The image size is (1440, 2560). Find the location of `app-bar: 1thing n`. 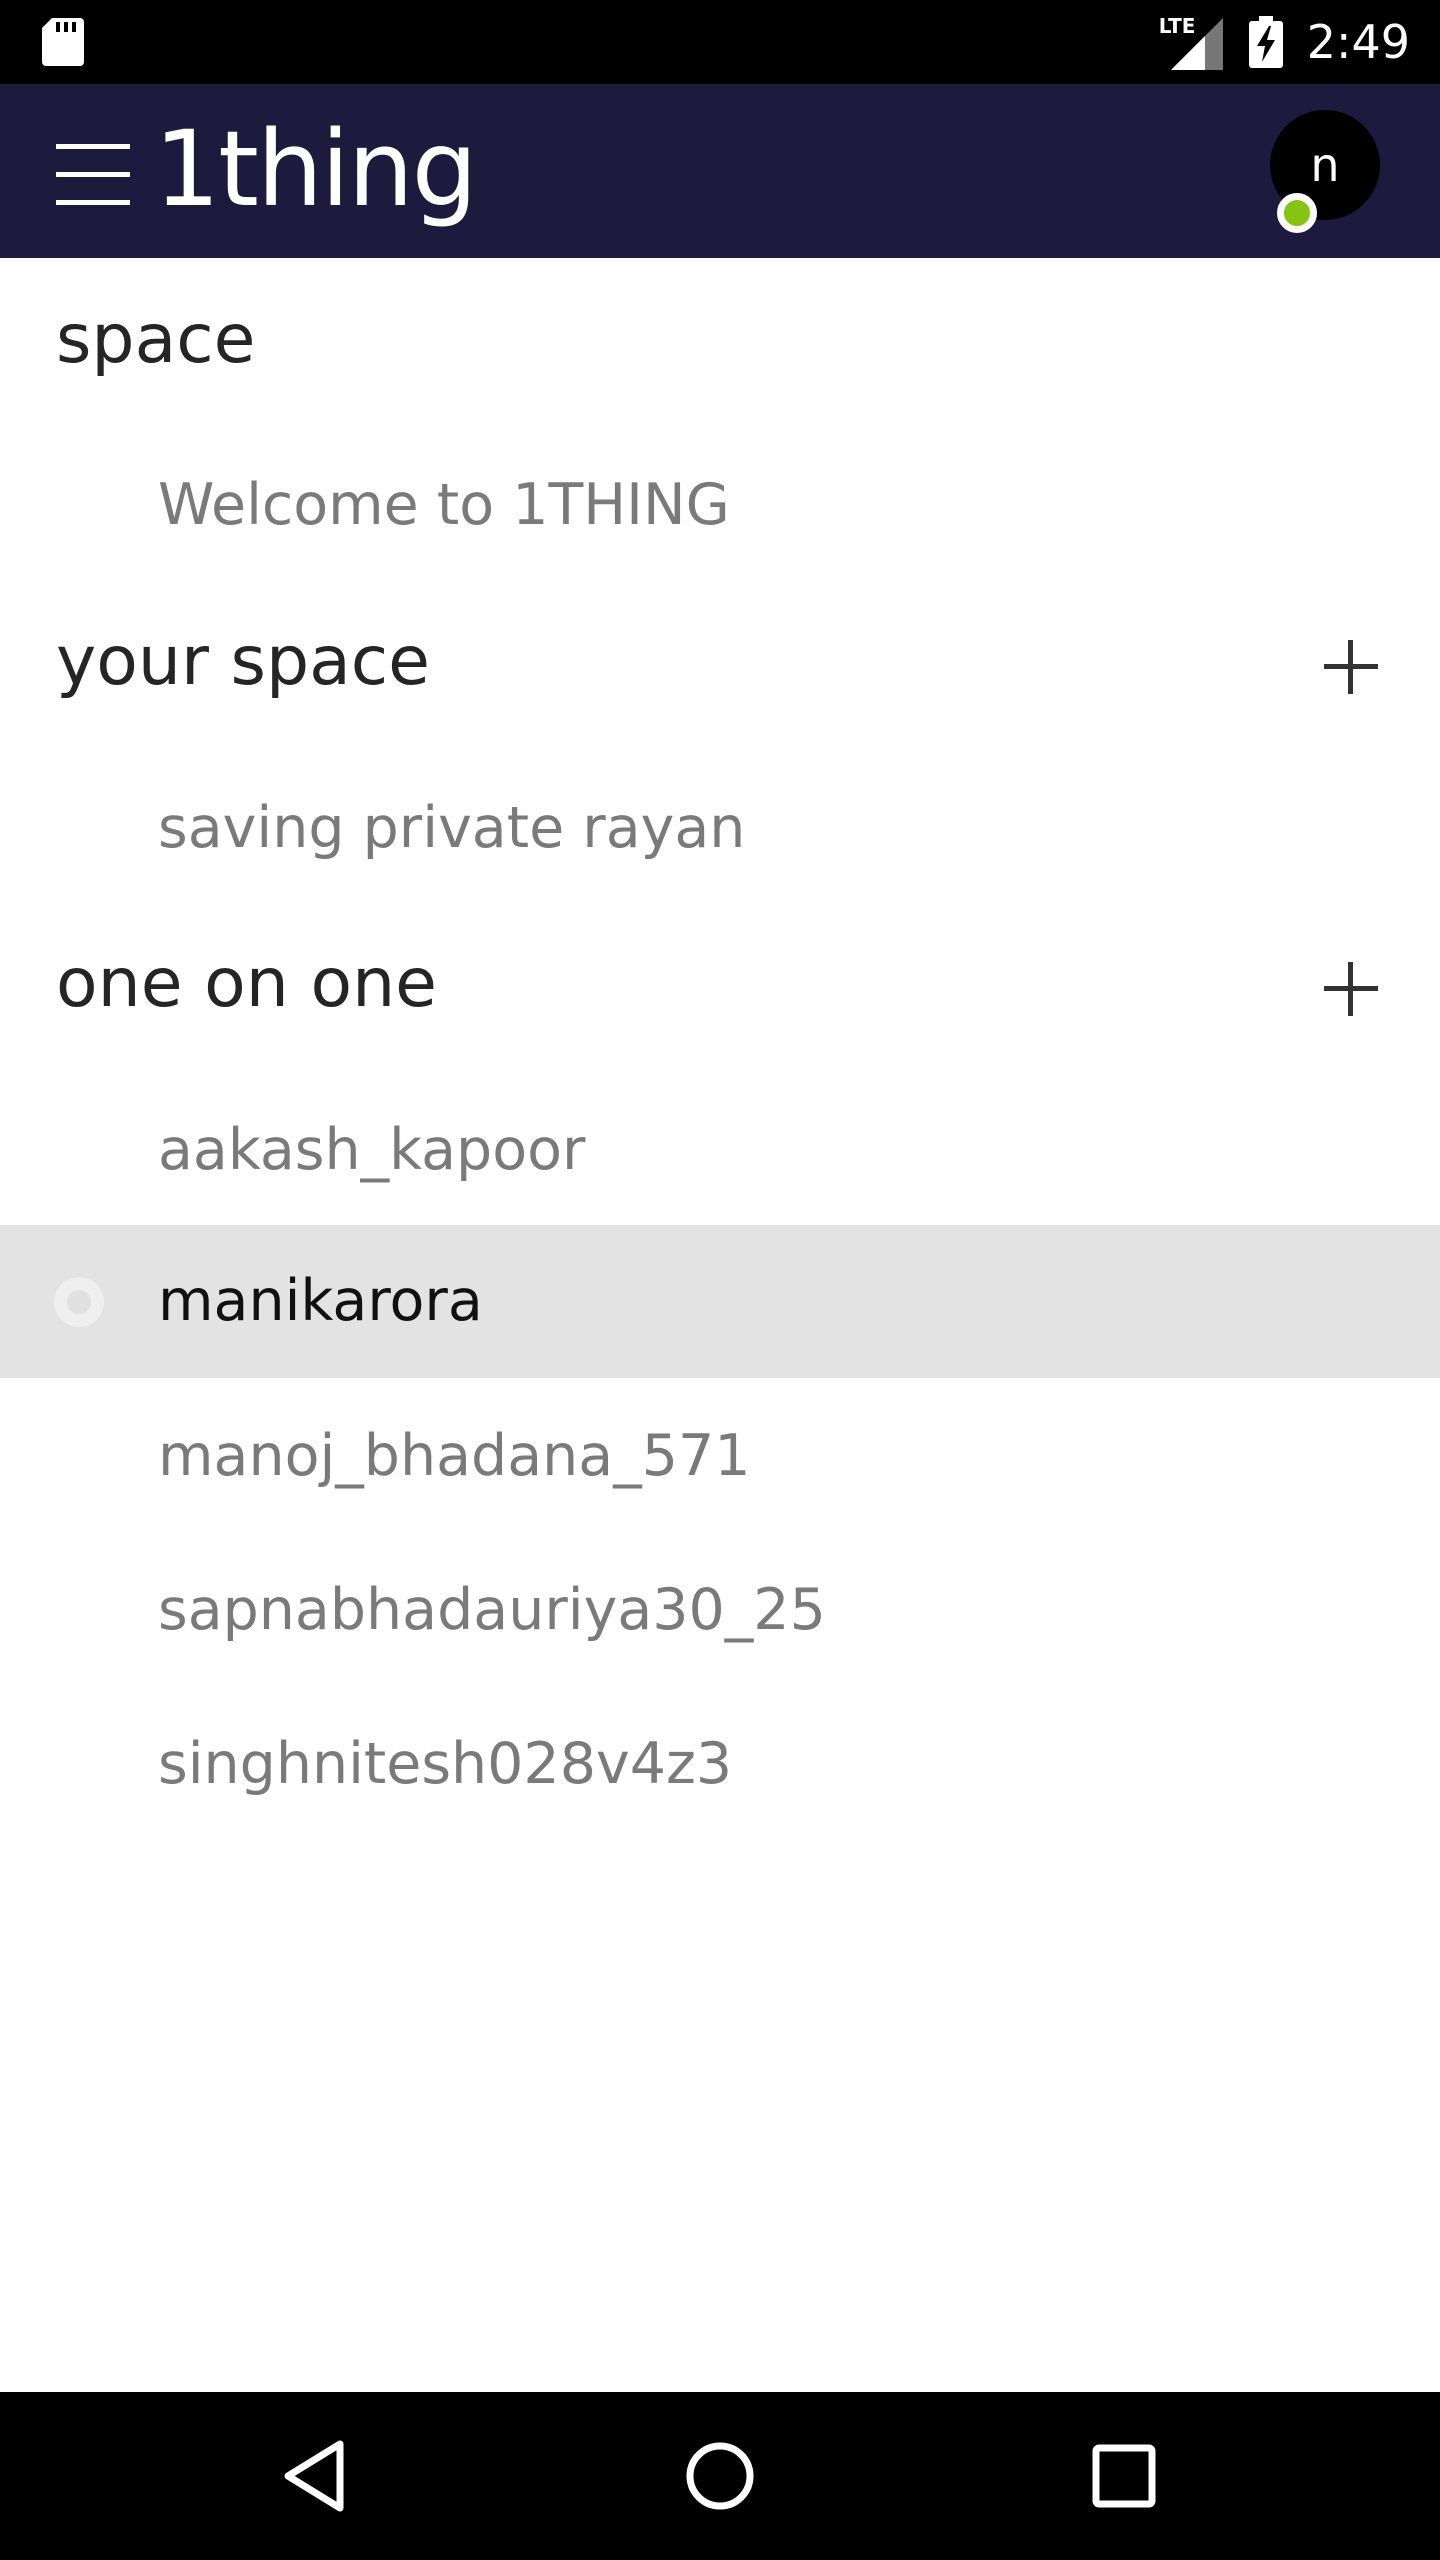

app-bar: 1thing n is located at coordinates (720, 171).